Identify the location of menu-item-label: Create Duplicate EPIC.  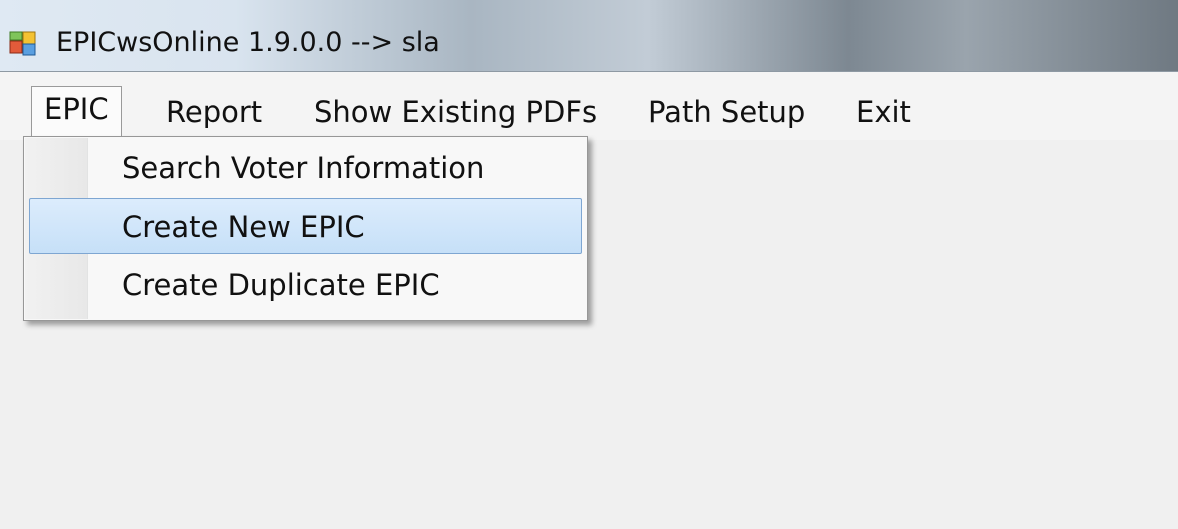
(281, 285).